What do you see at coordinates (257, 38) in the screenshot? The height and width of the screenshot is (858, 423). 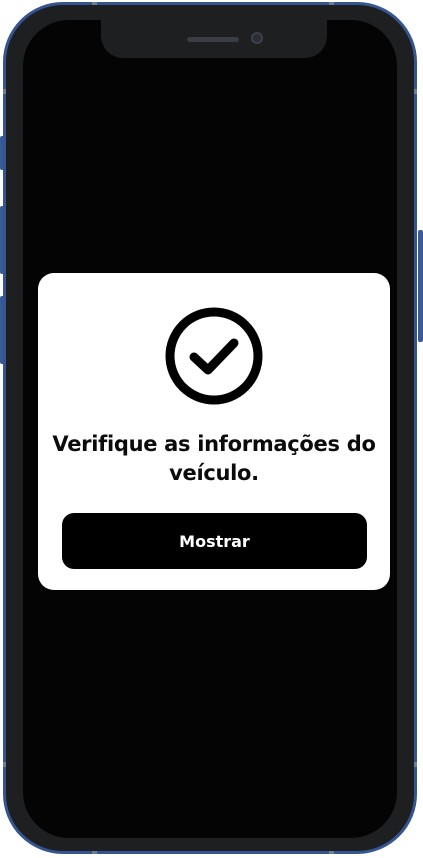 I see `front-camera` at bounding box center [257, 38].